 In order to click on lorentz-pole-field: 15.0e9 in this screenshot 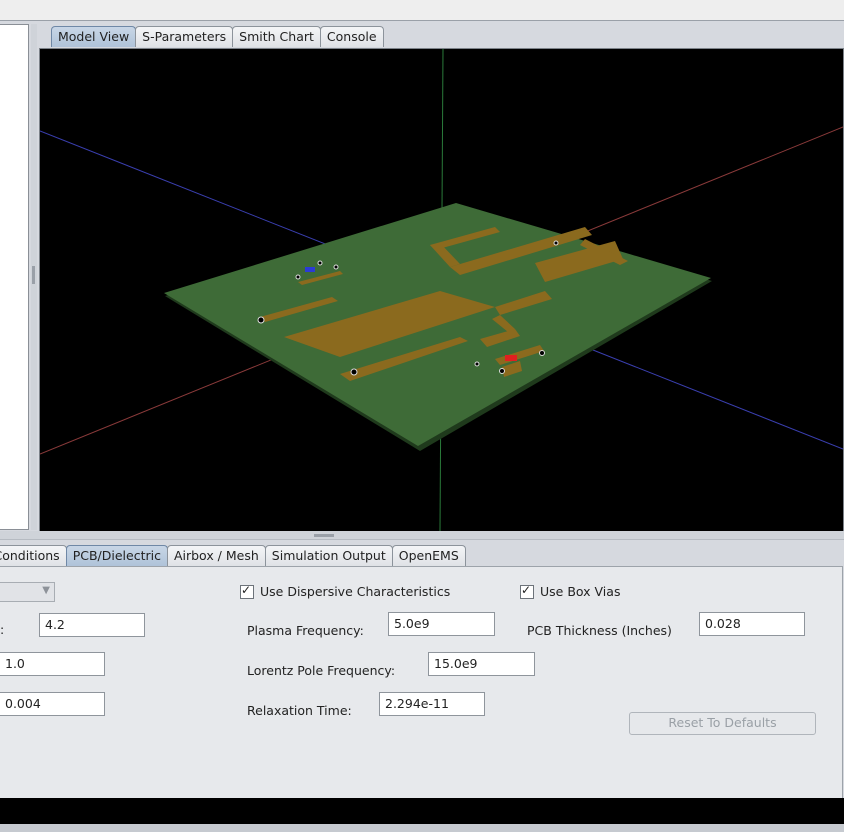, I will do `click(481, 664)`.